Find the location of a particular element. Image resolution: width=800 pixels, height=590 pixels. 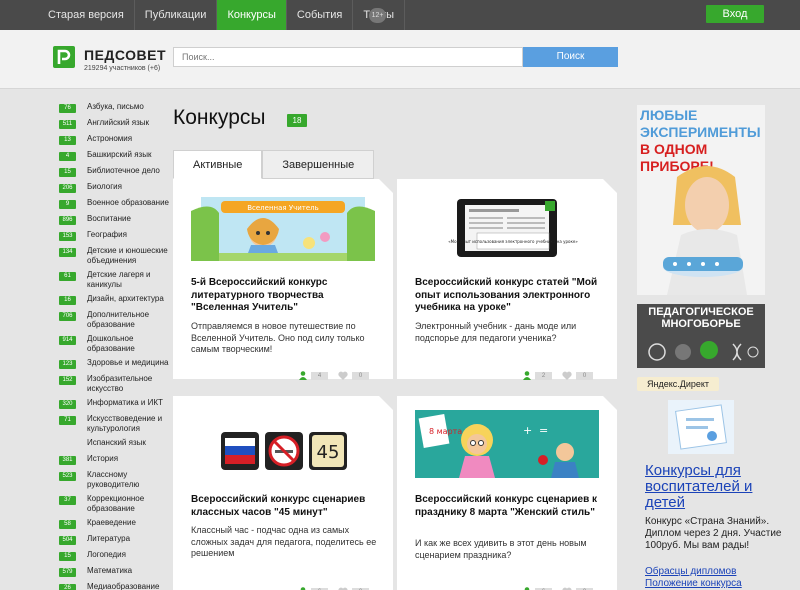

sidebar-item: 134 Детские и юношеские объединения is located at coordinates (116, 255).